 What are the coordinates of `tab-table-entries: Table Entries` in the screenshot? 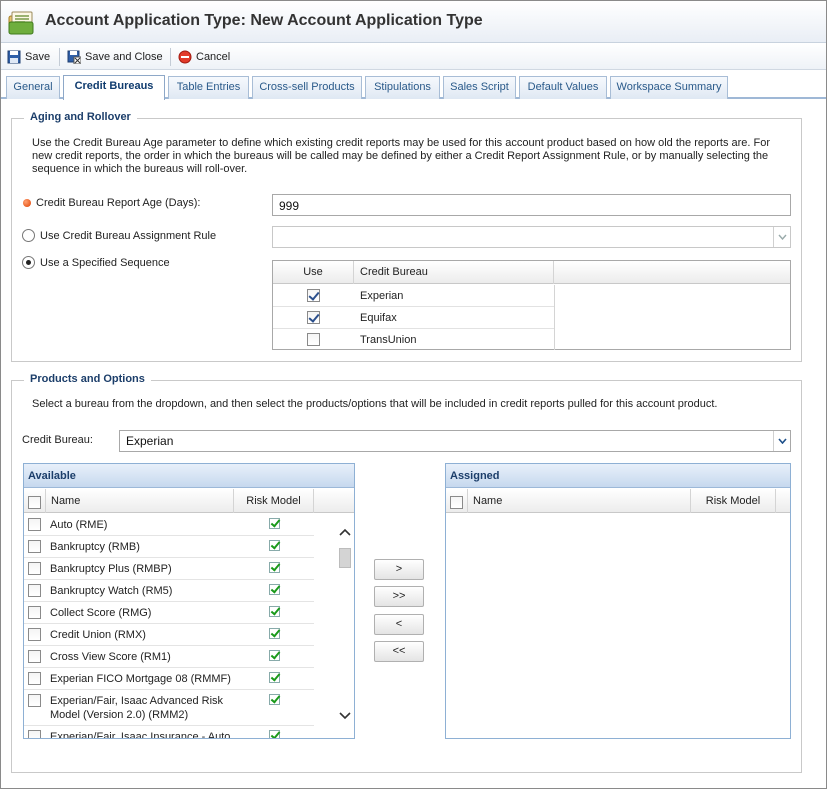 It's located at (208, 87).